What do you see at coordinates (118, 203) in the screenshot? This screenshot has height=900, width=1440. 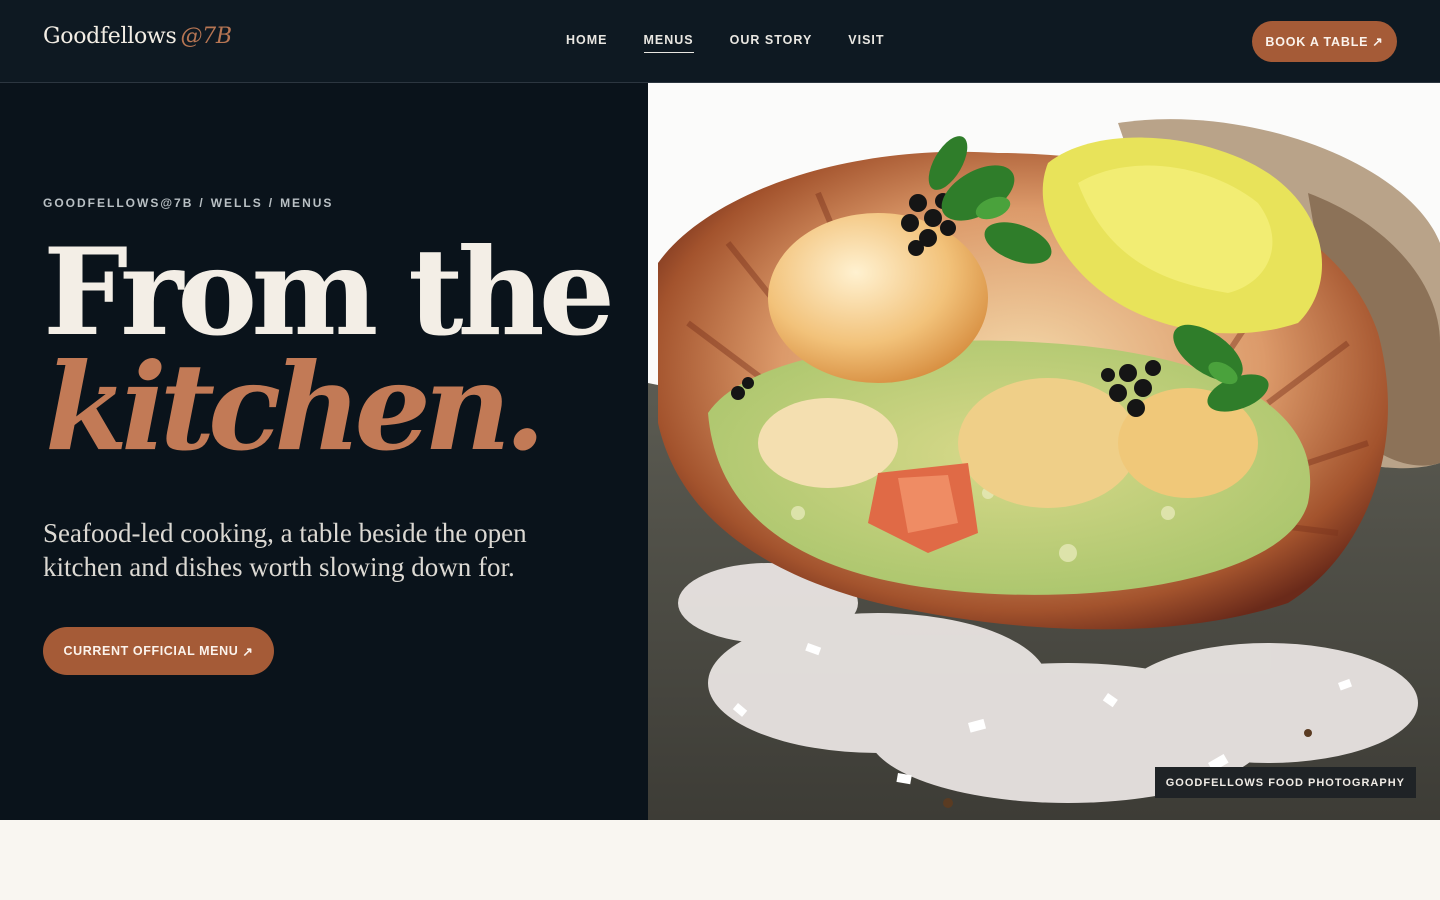 I see `breadcrumb-item-venue: GOODFELLOWS@7B` at bounding box center [118, 203].